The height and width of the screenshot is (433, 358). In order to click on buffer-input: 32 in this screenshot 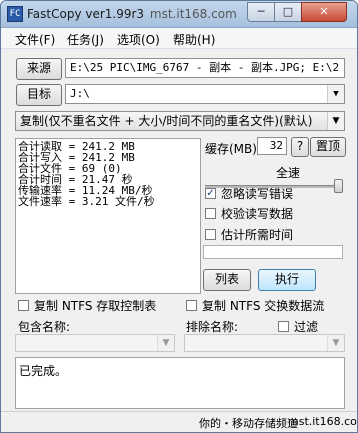, I will do `click(272, 146)`.